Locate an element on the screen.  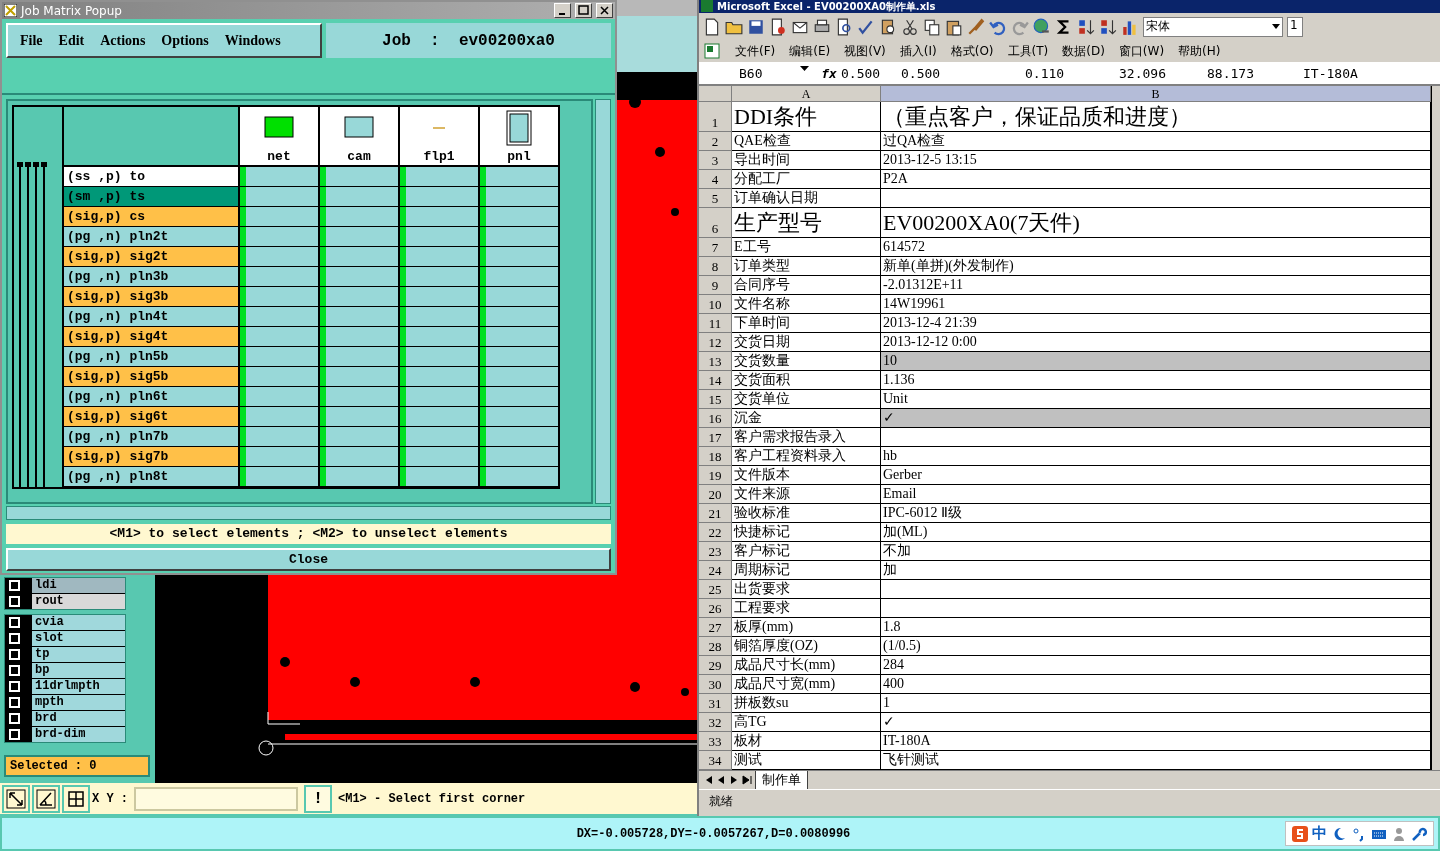
layer-row-label: (sig,p) sig2t is located at coordinates (150, 256).